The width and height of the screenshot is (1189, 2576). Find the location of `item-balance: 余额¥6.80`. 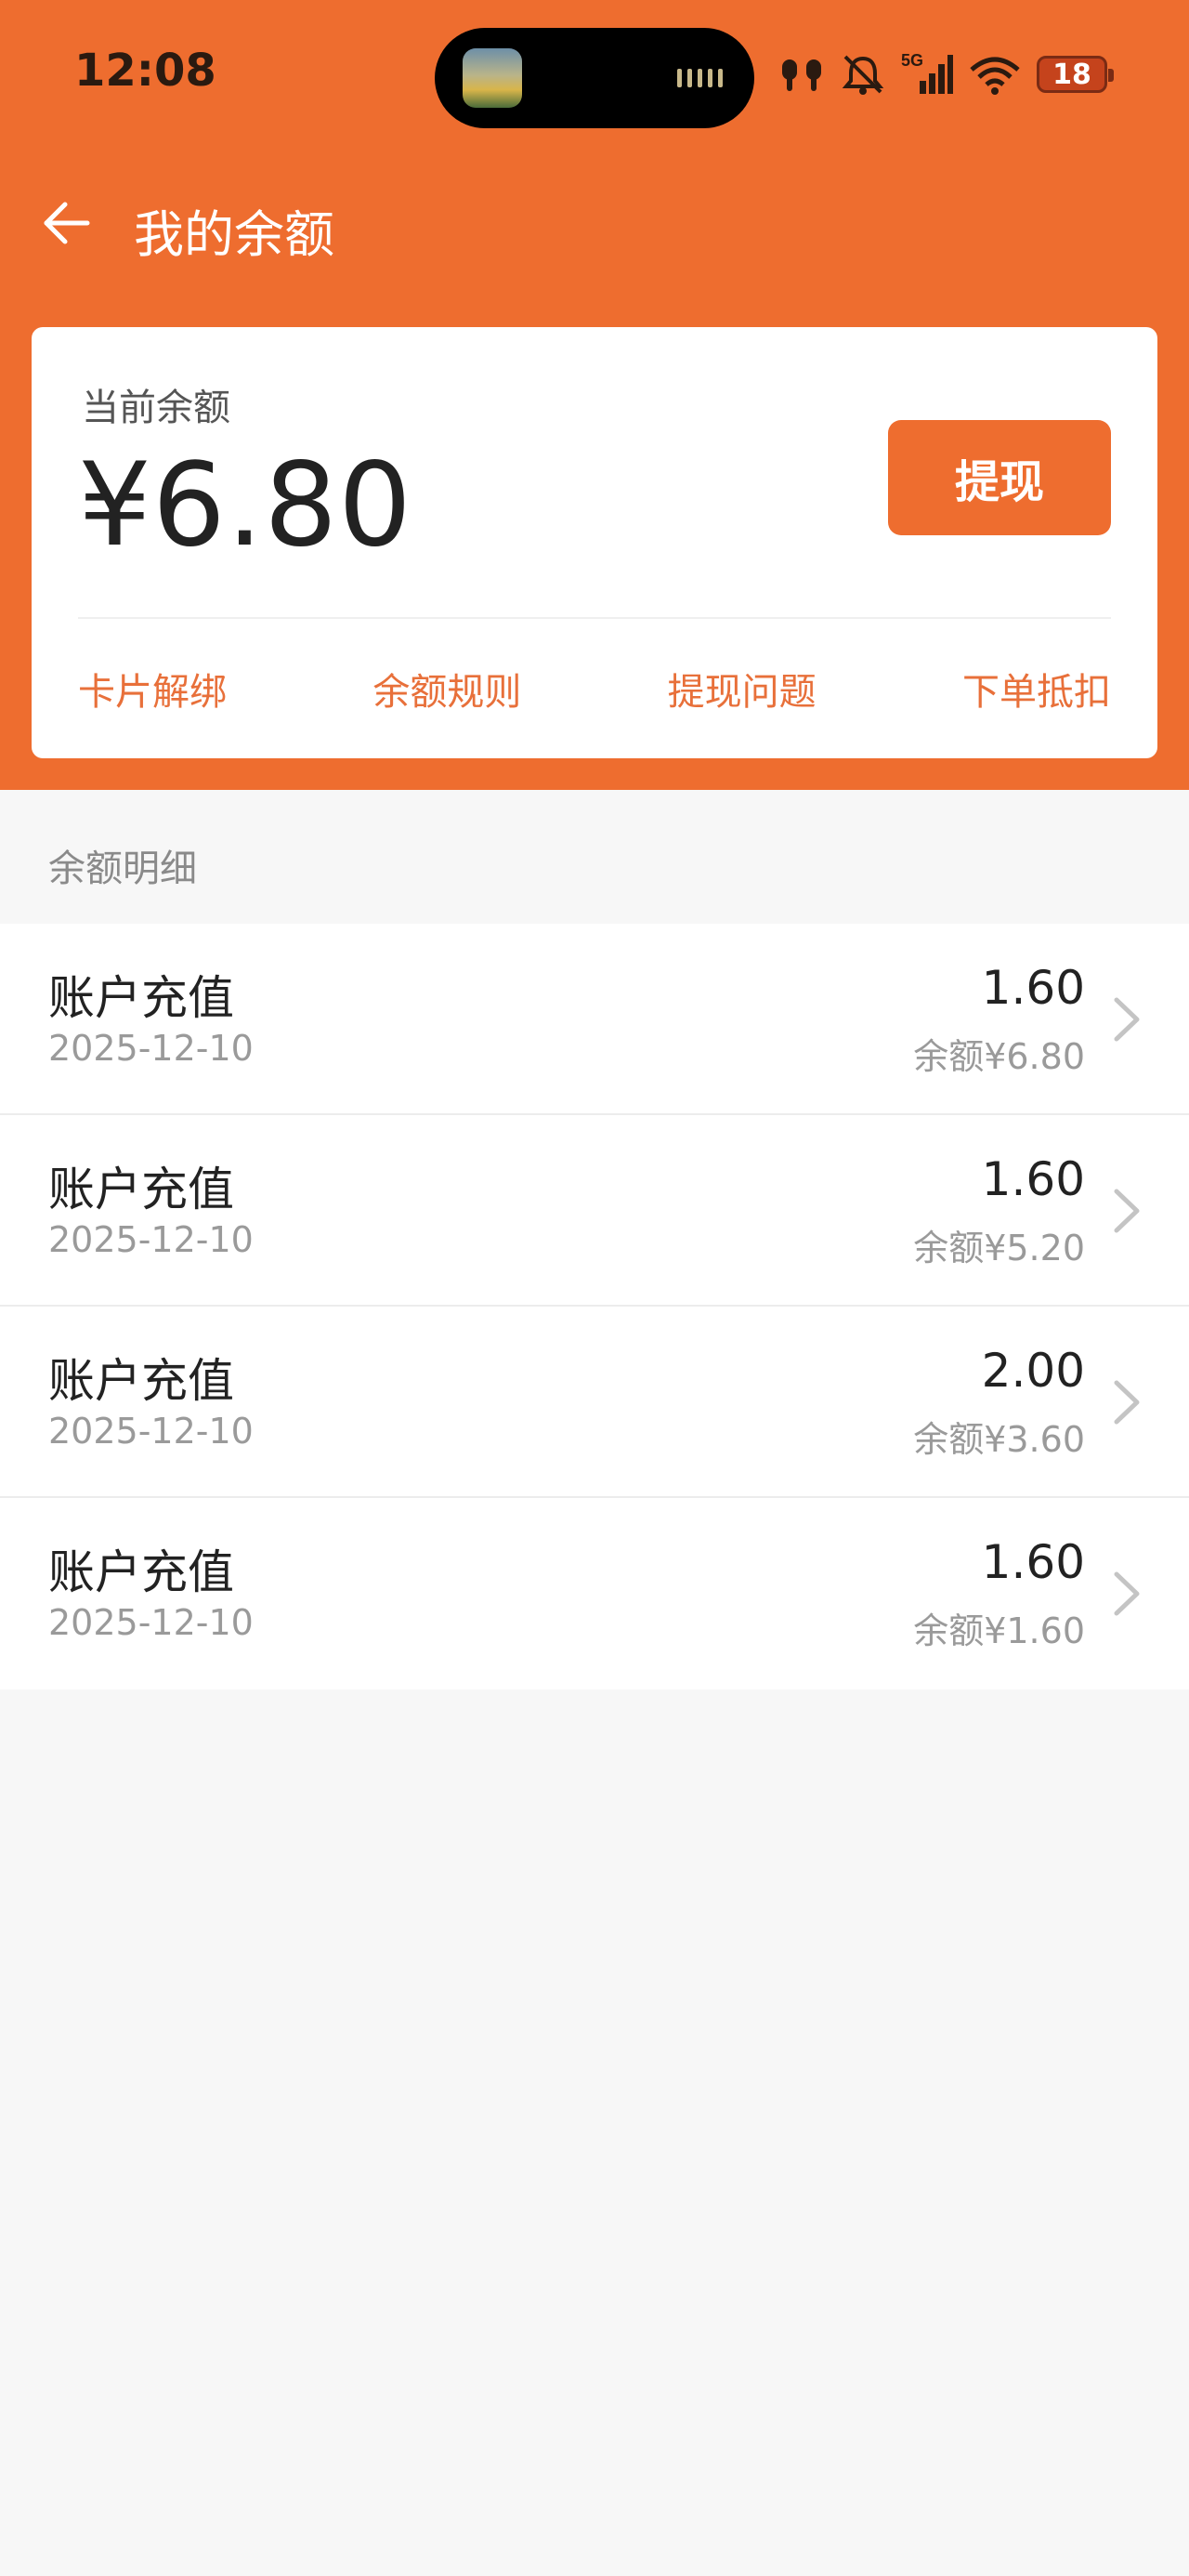

item-balance: 余额¥6.80 is located at coordinates (999, 1056).